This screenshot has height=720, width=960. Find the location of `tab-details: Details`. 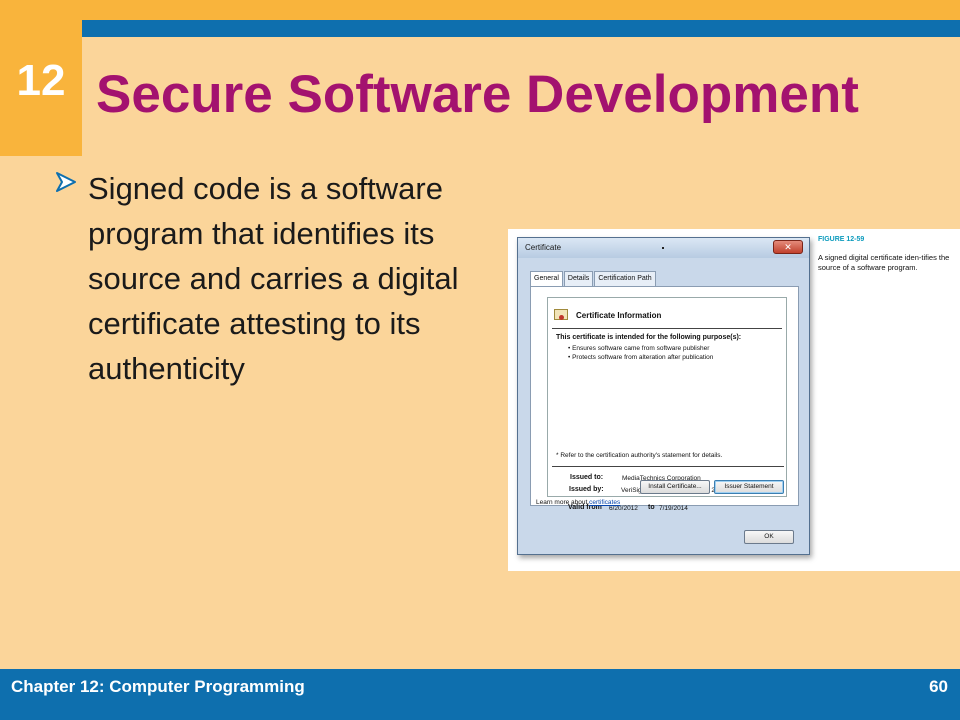

tab-details: Details is located at coordinates (578, 278).